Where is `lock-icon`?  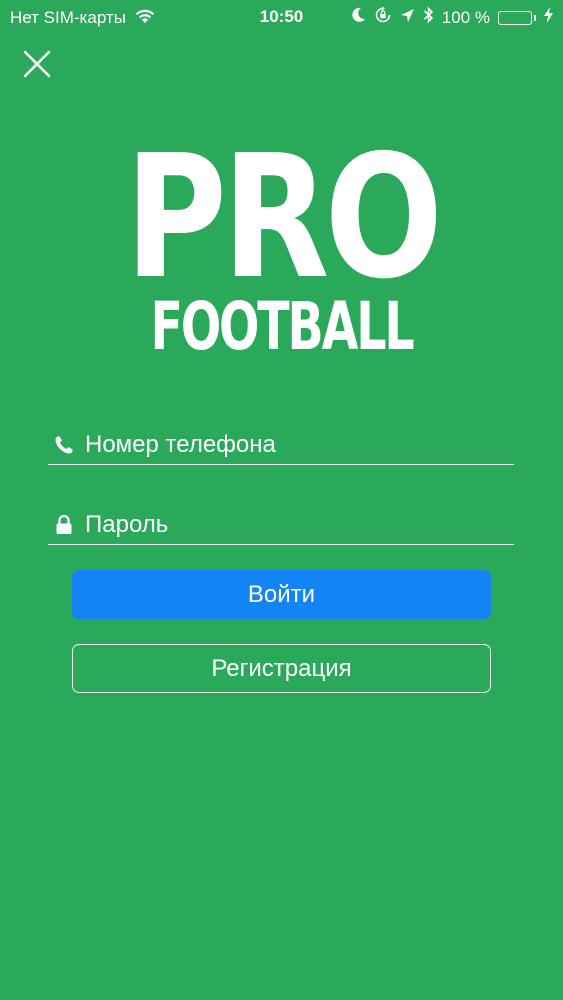
lock-icon is located at coordinates (64, 525).